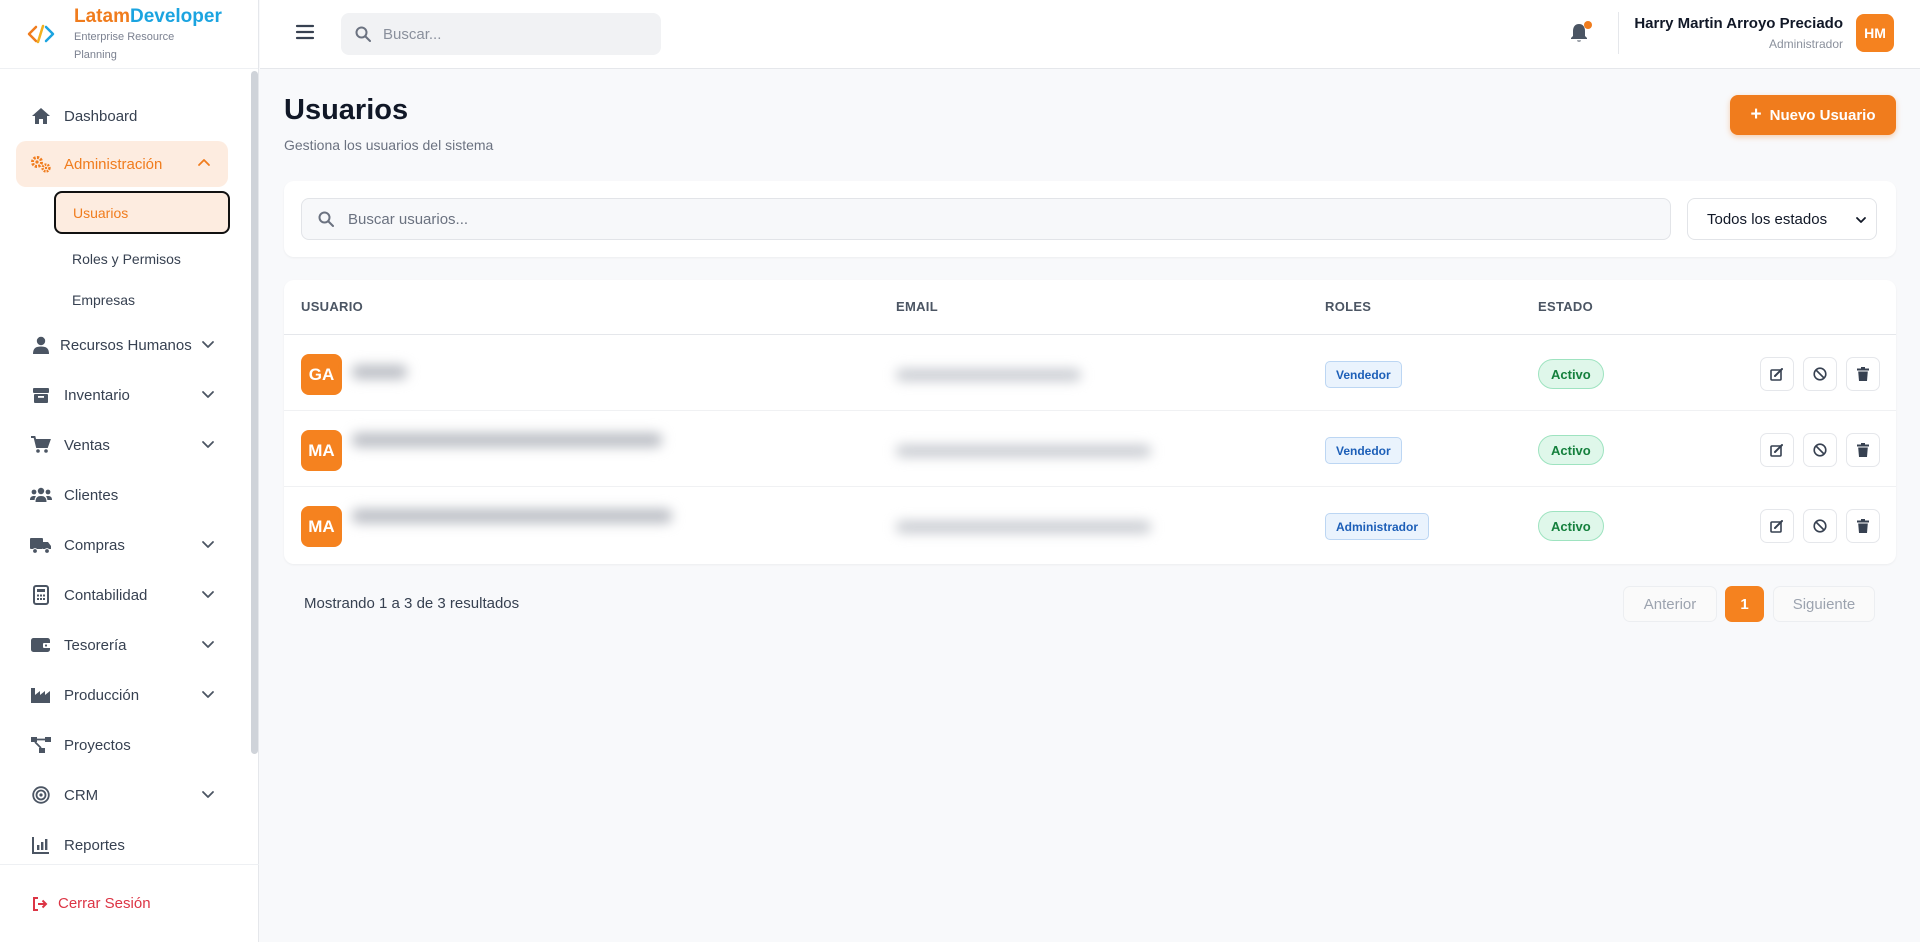  Describe the element at coordinates (97, 745) in the screenshot. I see `sidebar-item-label: Proyectos` at that location.